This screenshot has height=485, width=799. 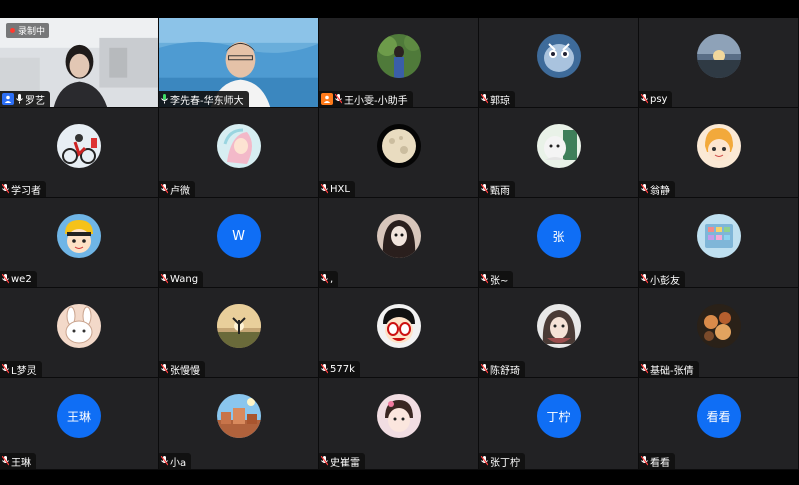 I want to click on name-tag: 张~, so click(x=496, y=279).